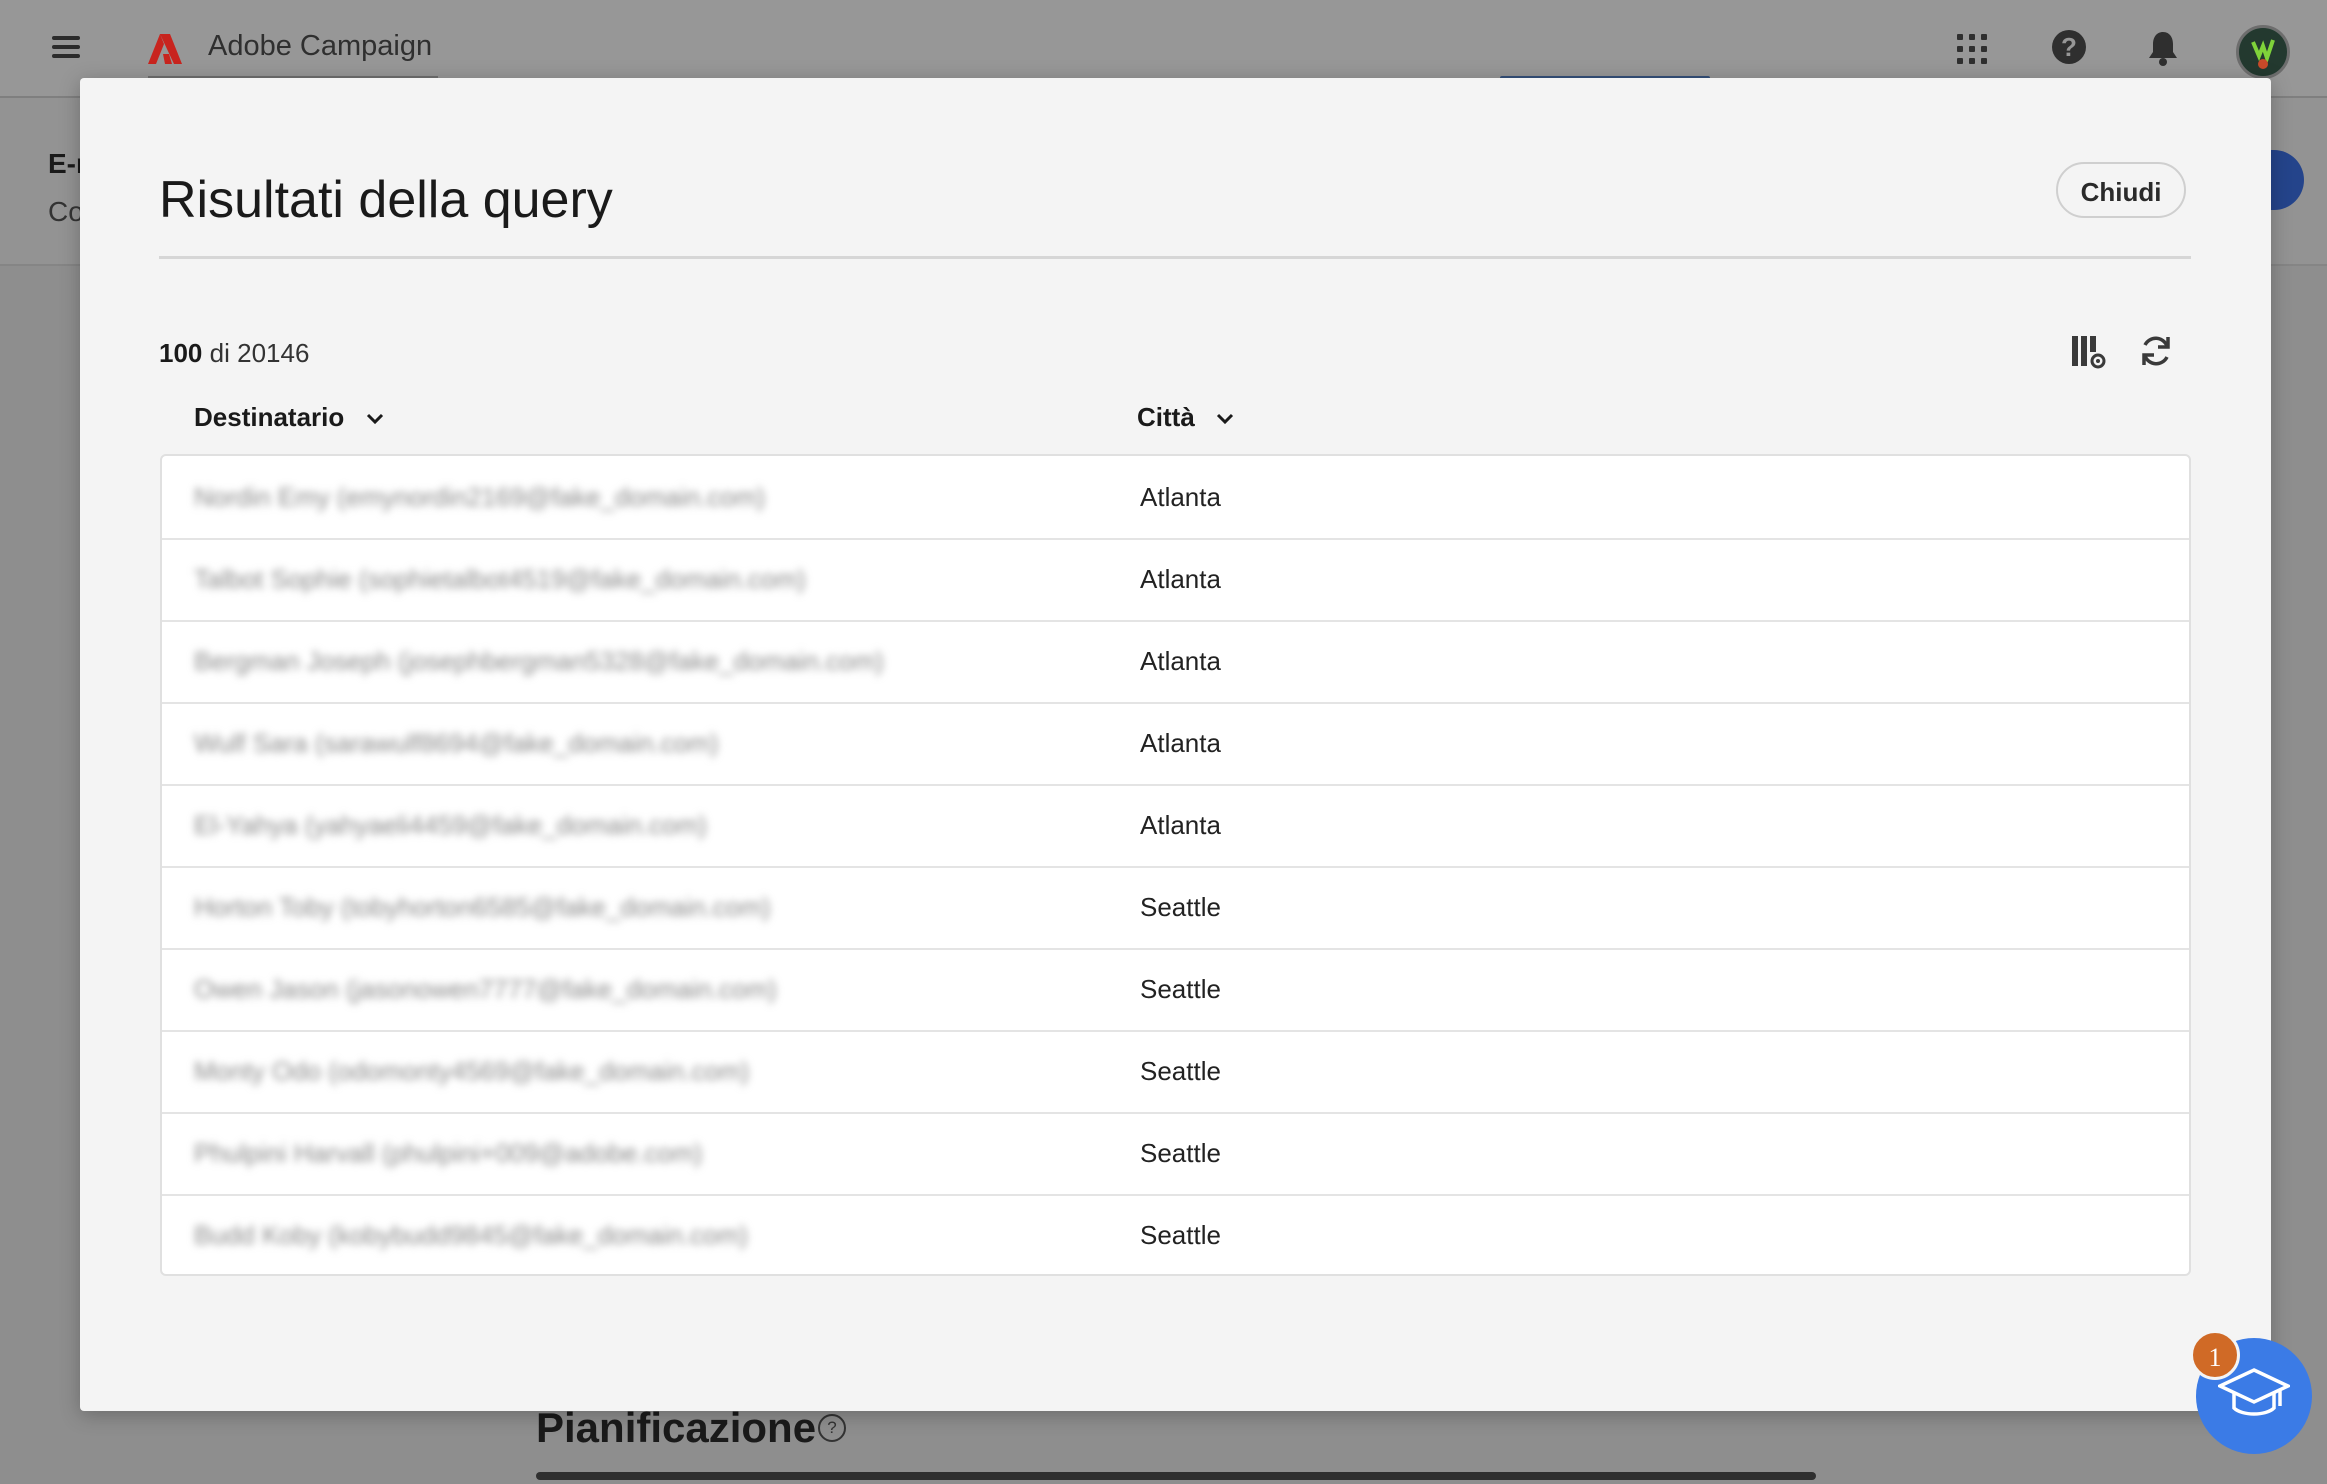  What do you see at coordinates (2215, 1355) in the screenshot?
I see `notification-badge: 1` at bounding box center [2215, 1355].